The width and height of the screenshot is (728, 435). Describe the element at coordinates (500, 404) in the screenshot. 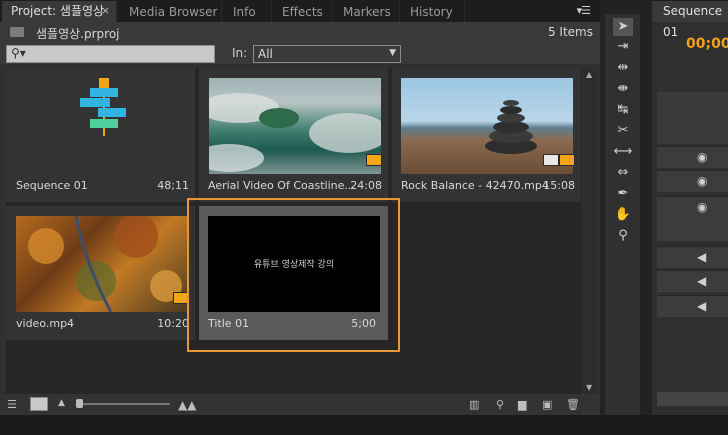

I see `find-icon: ⚲` at that location.